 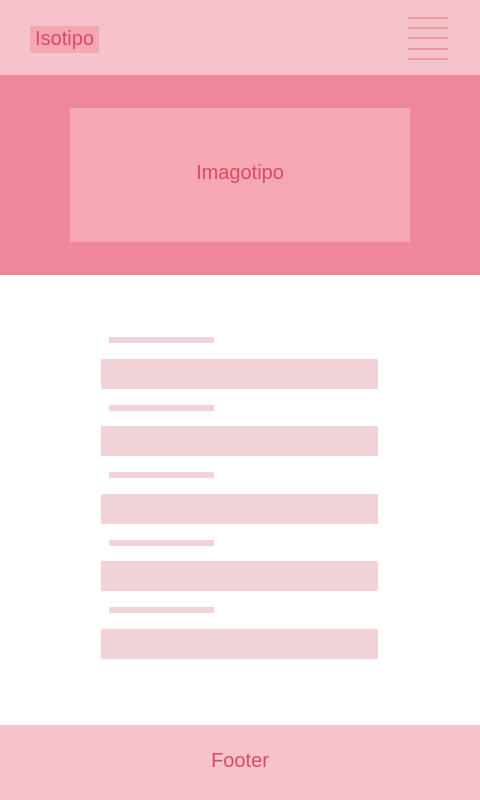 I want to click on hero-title: Imagotipo, so click(x=240, y=173).